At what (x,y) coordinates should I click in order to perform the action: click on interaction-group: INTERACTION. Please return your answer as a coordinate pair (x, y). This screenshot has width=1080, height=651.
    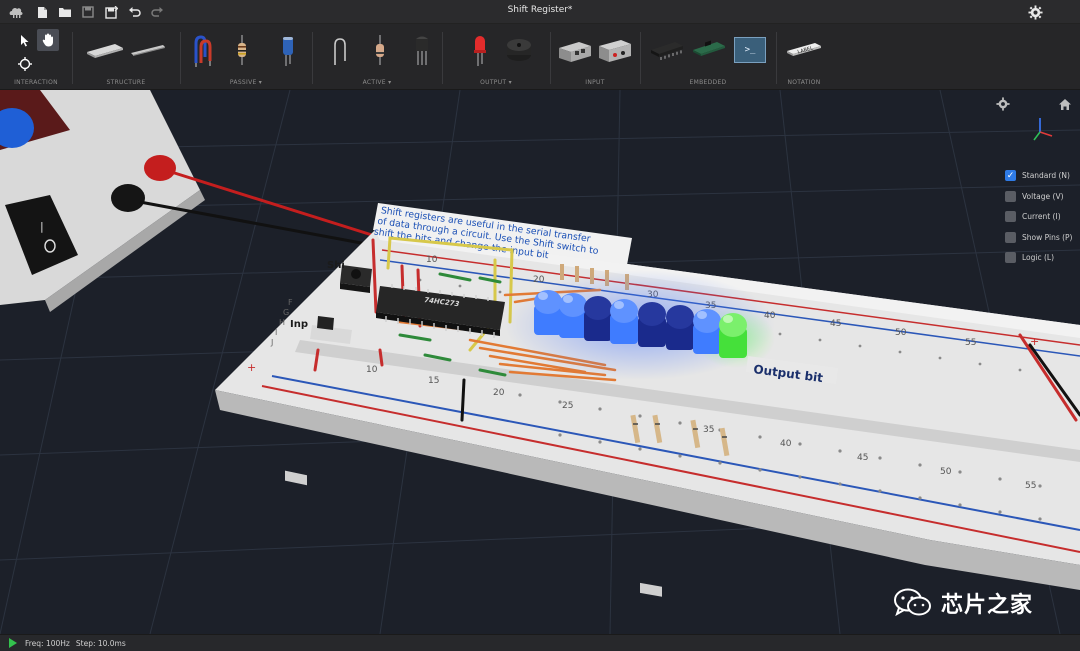
    Looking at the image, I should click on (36, 57).